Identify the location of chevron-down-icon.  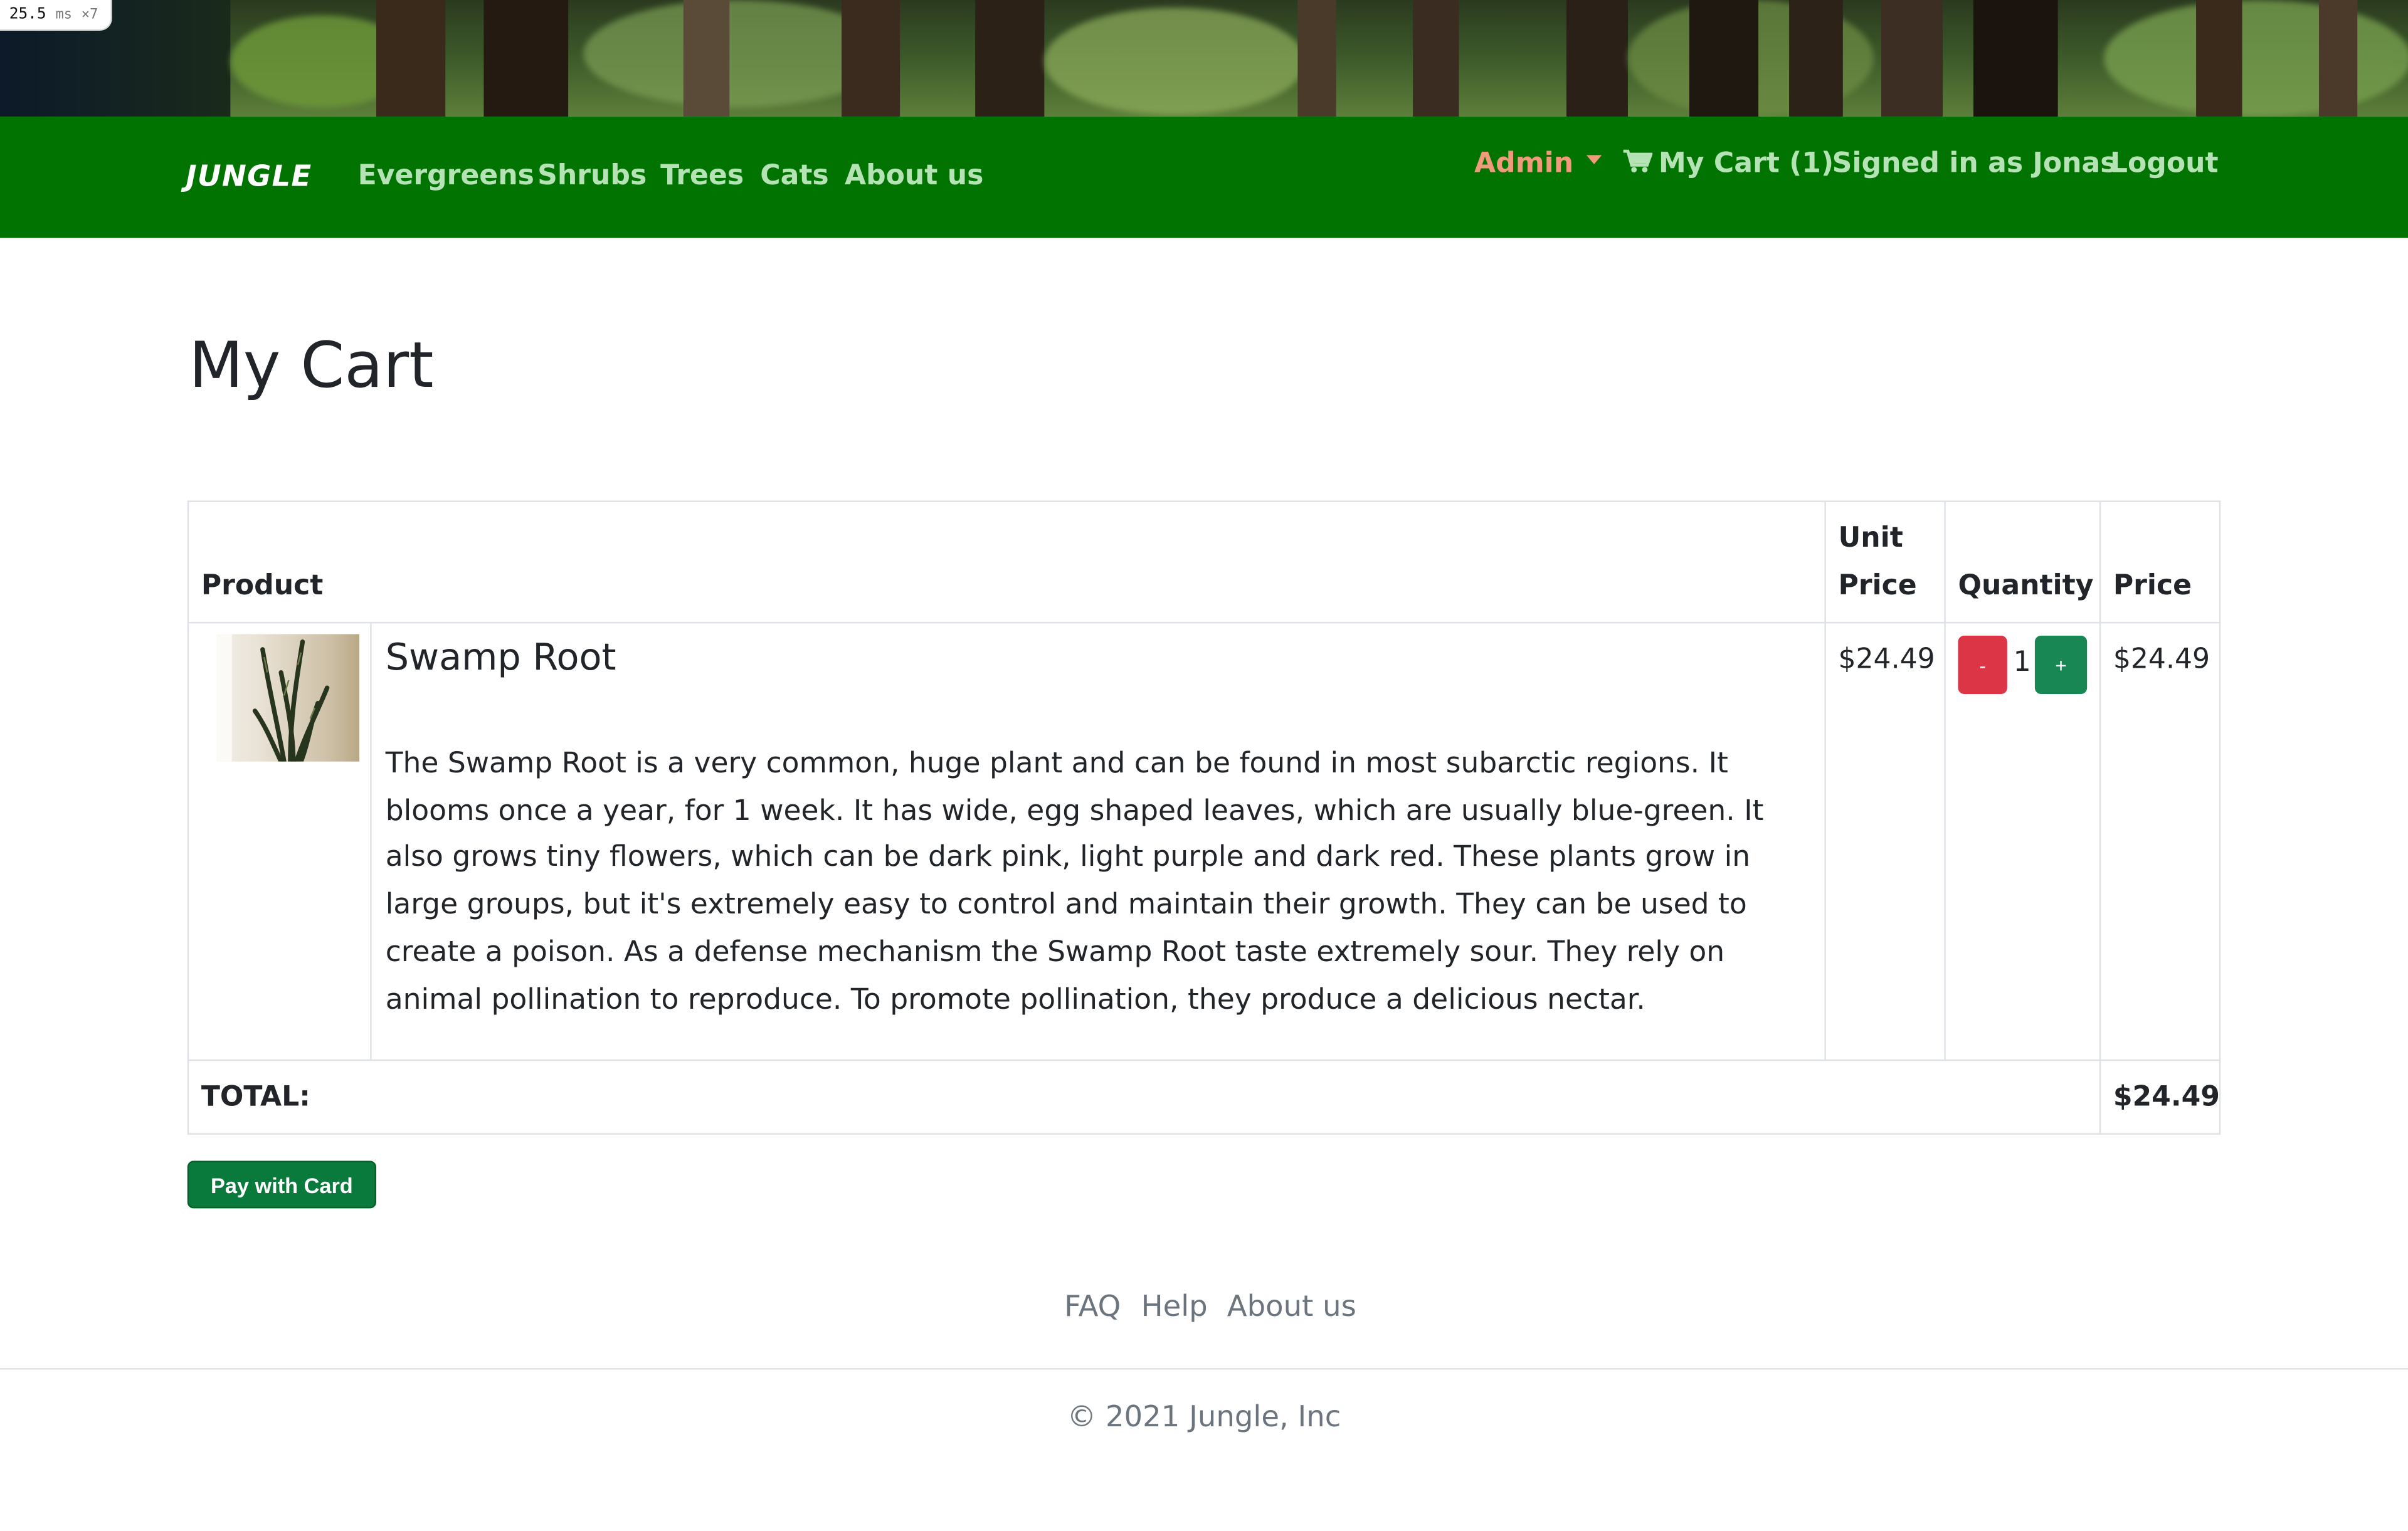
(1593, 160).